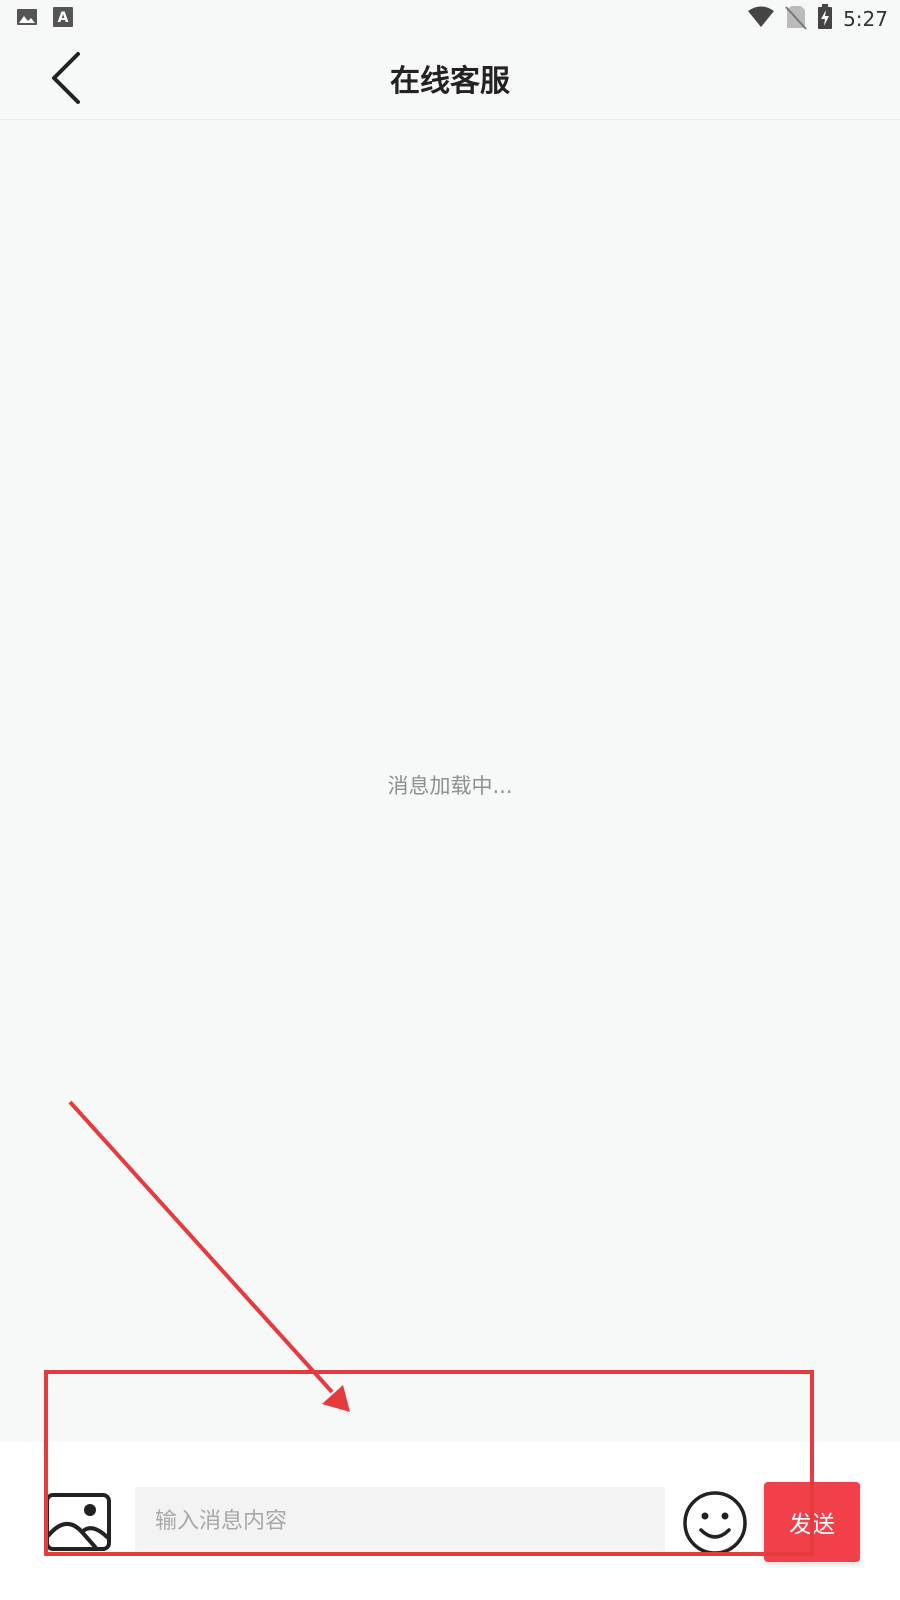  I want to click on emoji-button, so click(715, 1523).